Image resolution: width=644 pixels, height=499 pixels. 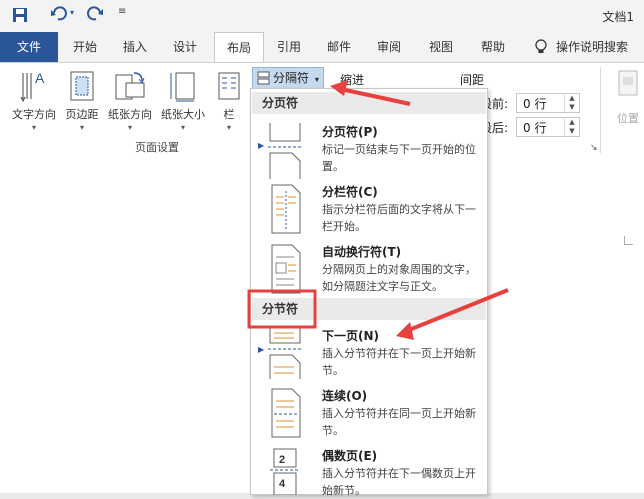 I want to click on columns-label: 栏, so click(x=229, y=114).